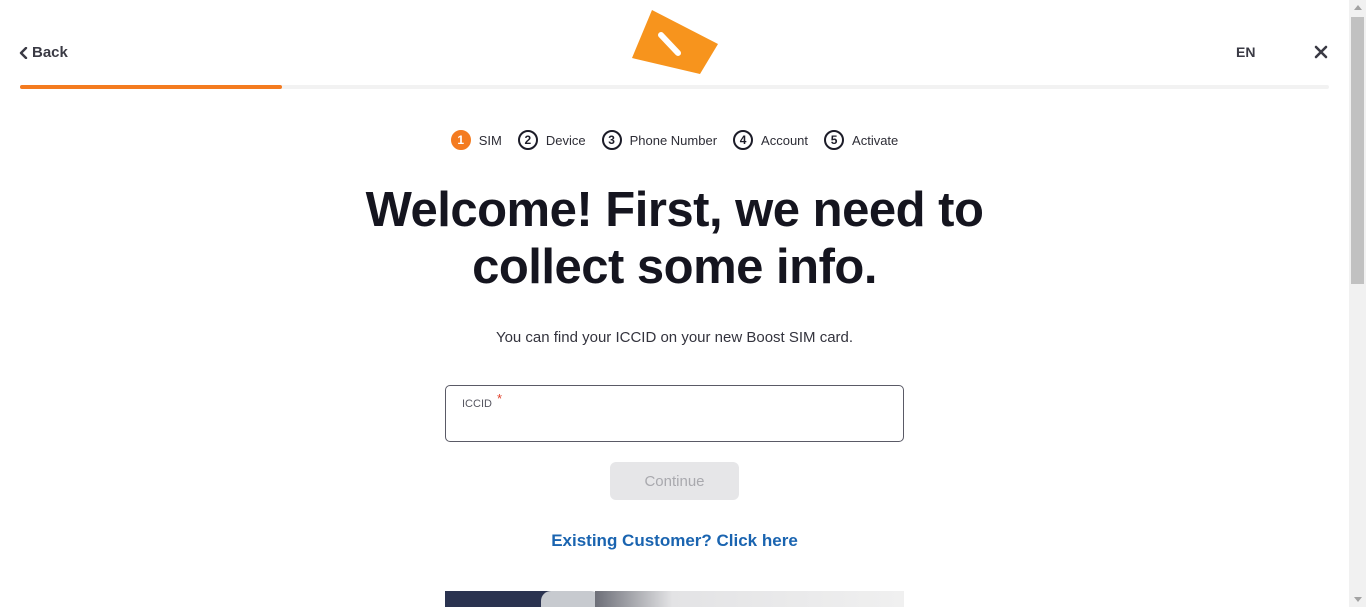 The image size is (1366, 607). Describe the element at coordinates (674, 541) in the screenshot. I see `existing-customer-link: Existing Customer? Click here` at that location.